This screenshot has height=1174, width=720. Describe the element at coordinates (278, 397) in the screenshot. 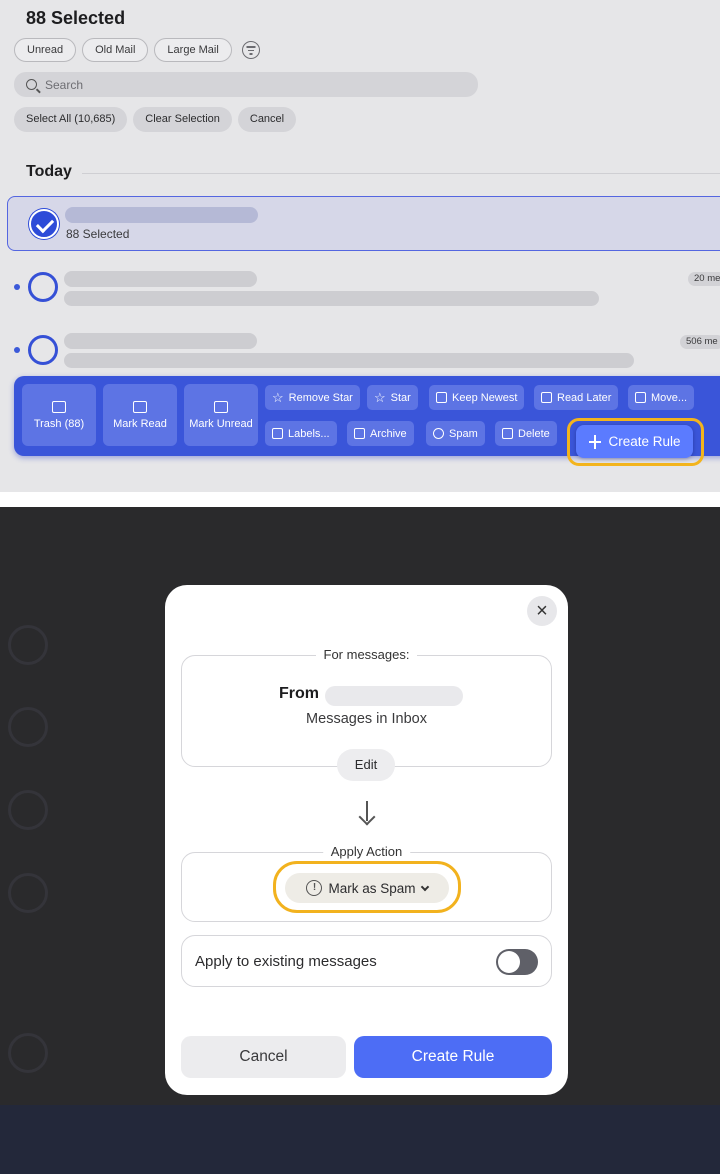

I see `star-slash-icon: ☆` at that location.